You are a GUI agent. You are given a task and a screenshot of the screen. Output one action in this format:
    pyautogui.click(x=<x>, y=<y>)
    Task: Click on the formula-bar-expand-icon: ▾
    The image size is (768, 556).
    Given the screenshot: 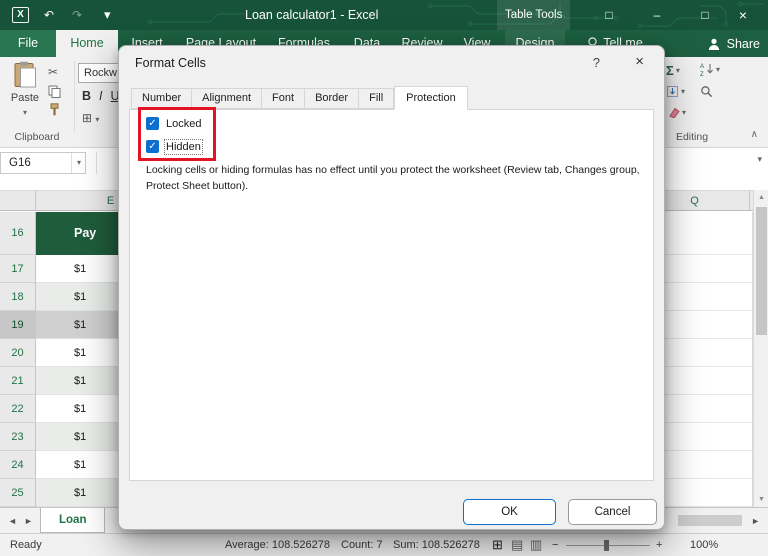 What is the action you would take?
    pyautogui.click(x=759, y=159)
    